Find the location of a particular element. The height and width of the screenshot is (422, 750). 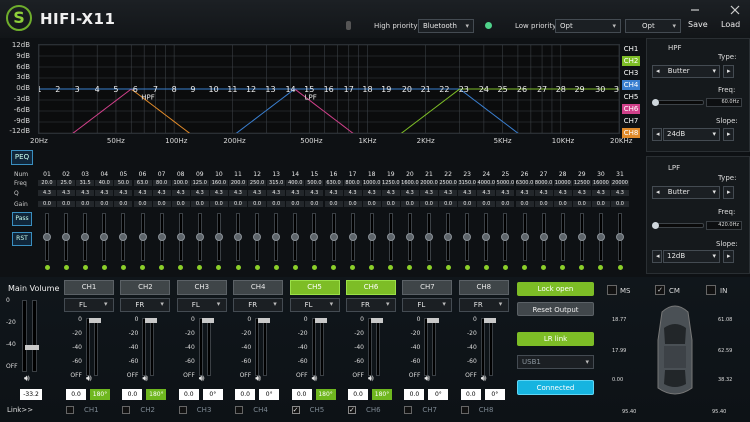

main-volume-value: -33.2 is located at coordinates (31, 394).